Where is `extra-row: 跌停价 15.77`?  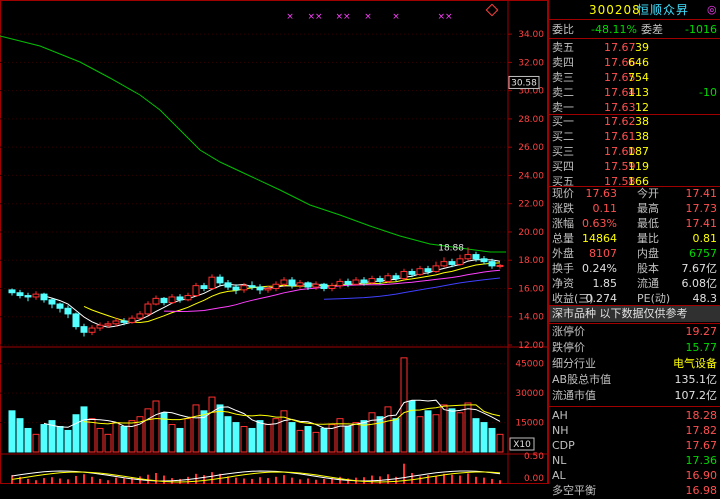 extra-row: 跌停价 15.77 is located at coordinates (634, 348).